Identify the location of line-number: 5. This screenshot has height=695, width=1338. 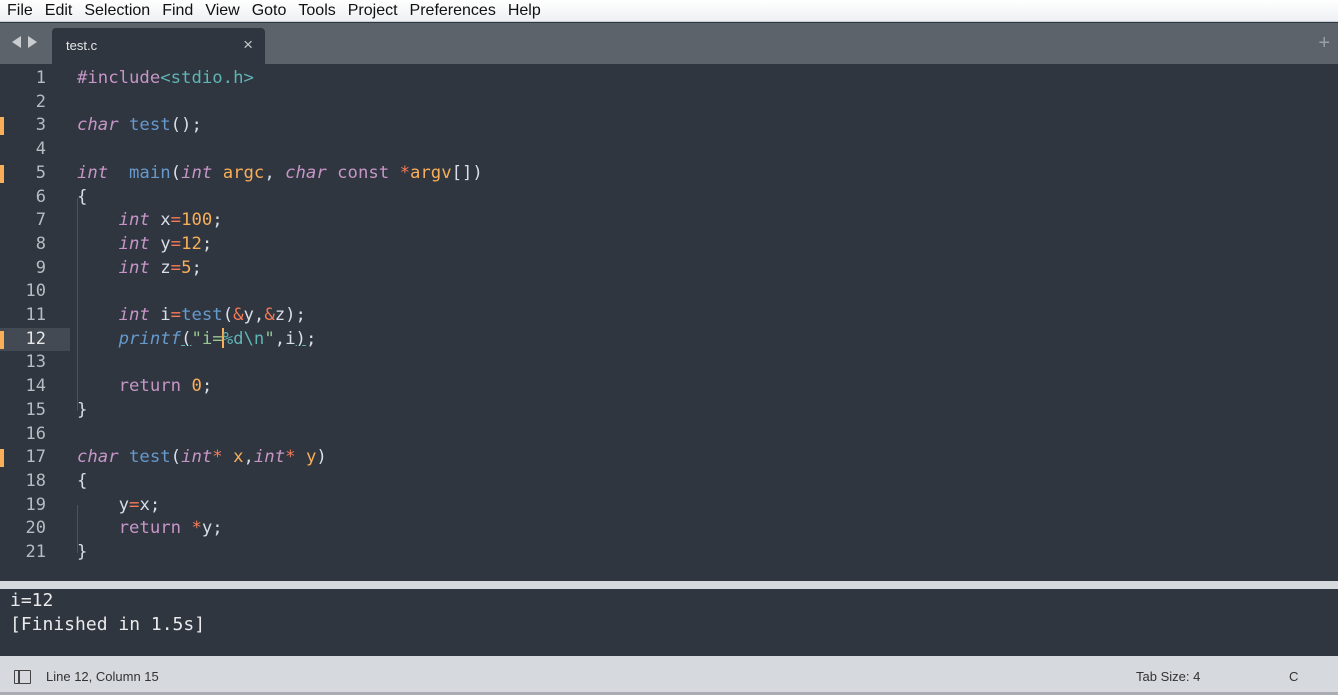
(40, 172).